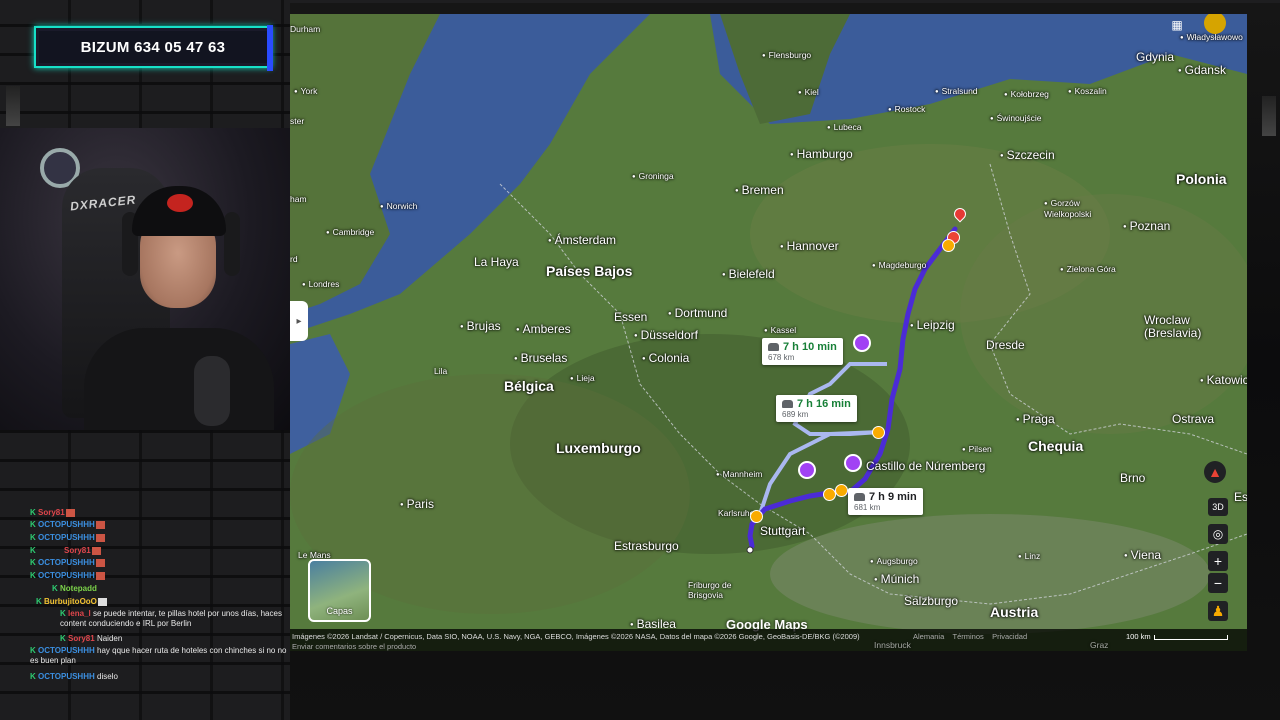 The image size is (1280, 720). Describe the element at coordinates (1088, 269) in the screenshot. I see `city-label: Zielona Góra` at that location.